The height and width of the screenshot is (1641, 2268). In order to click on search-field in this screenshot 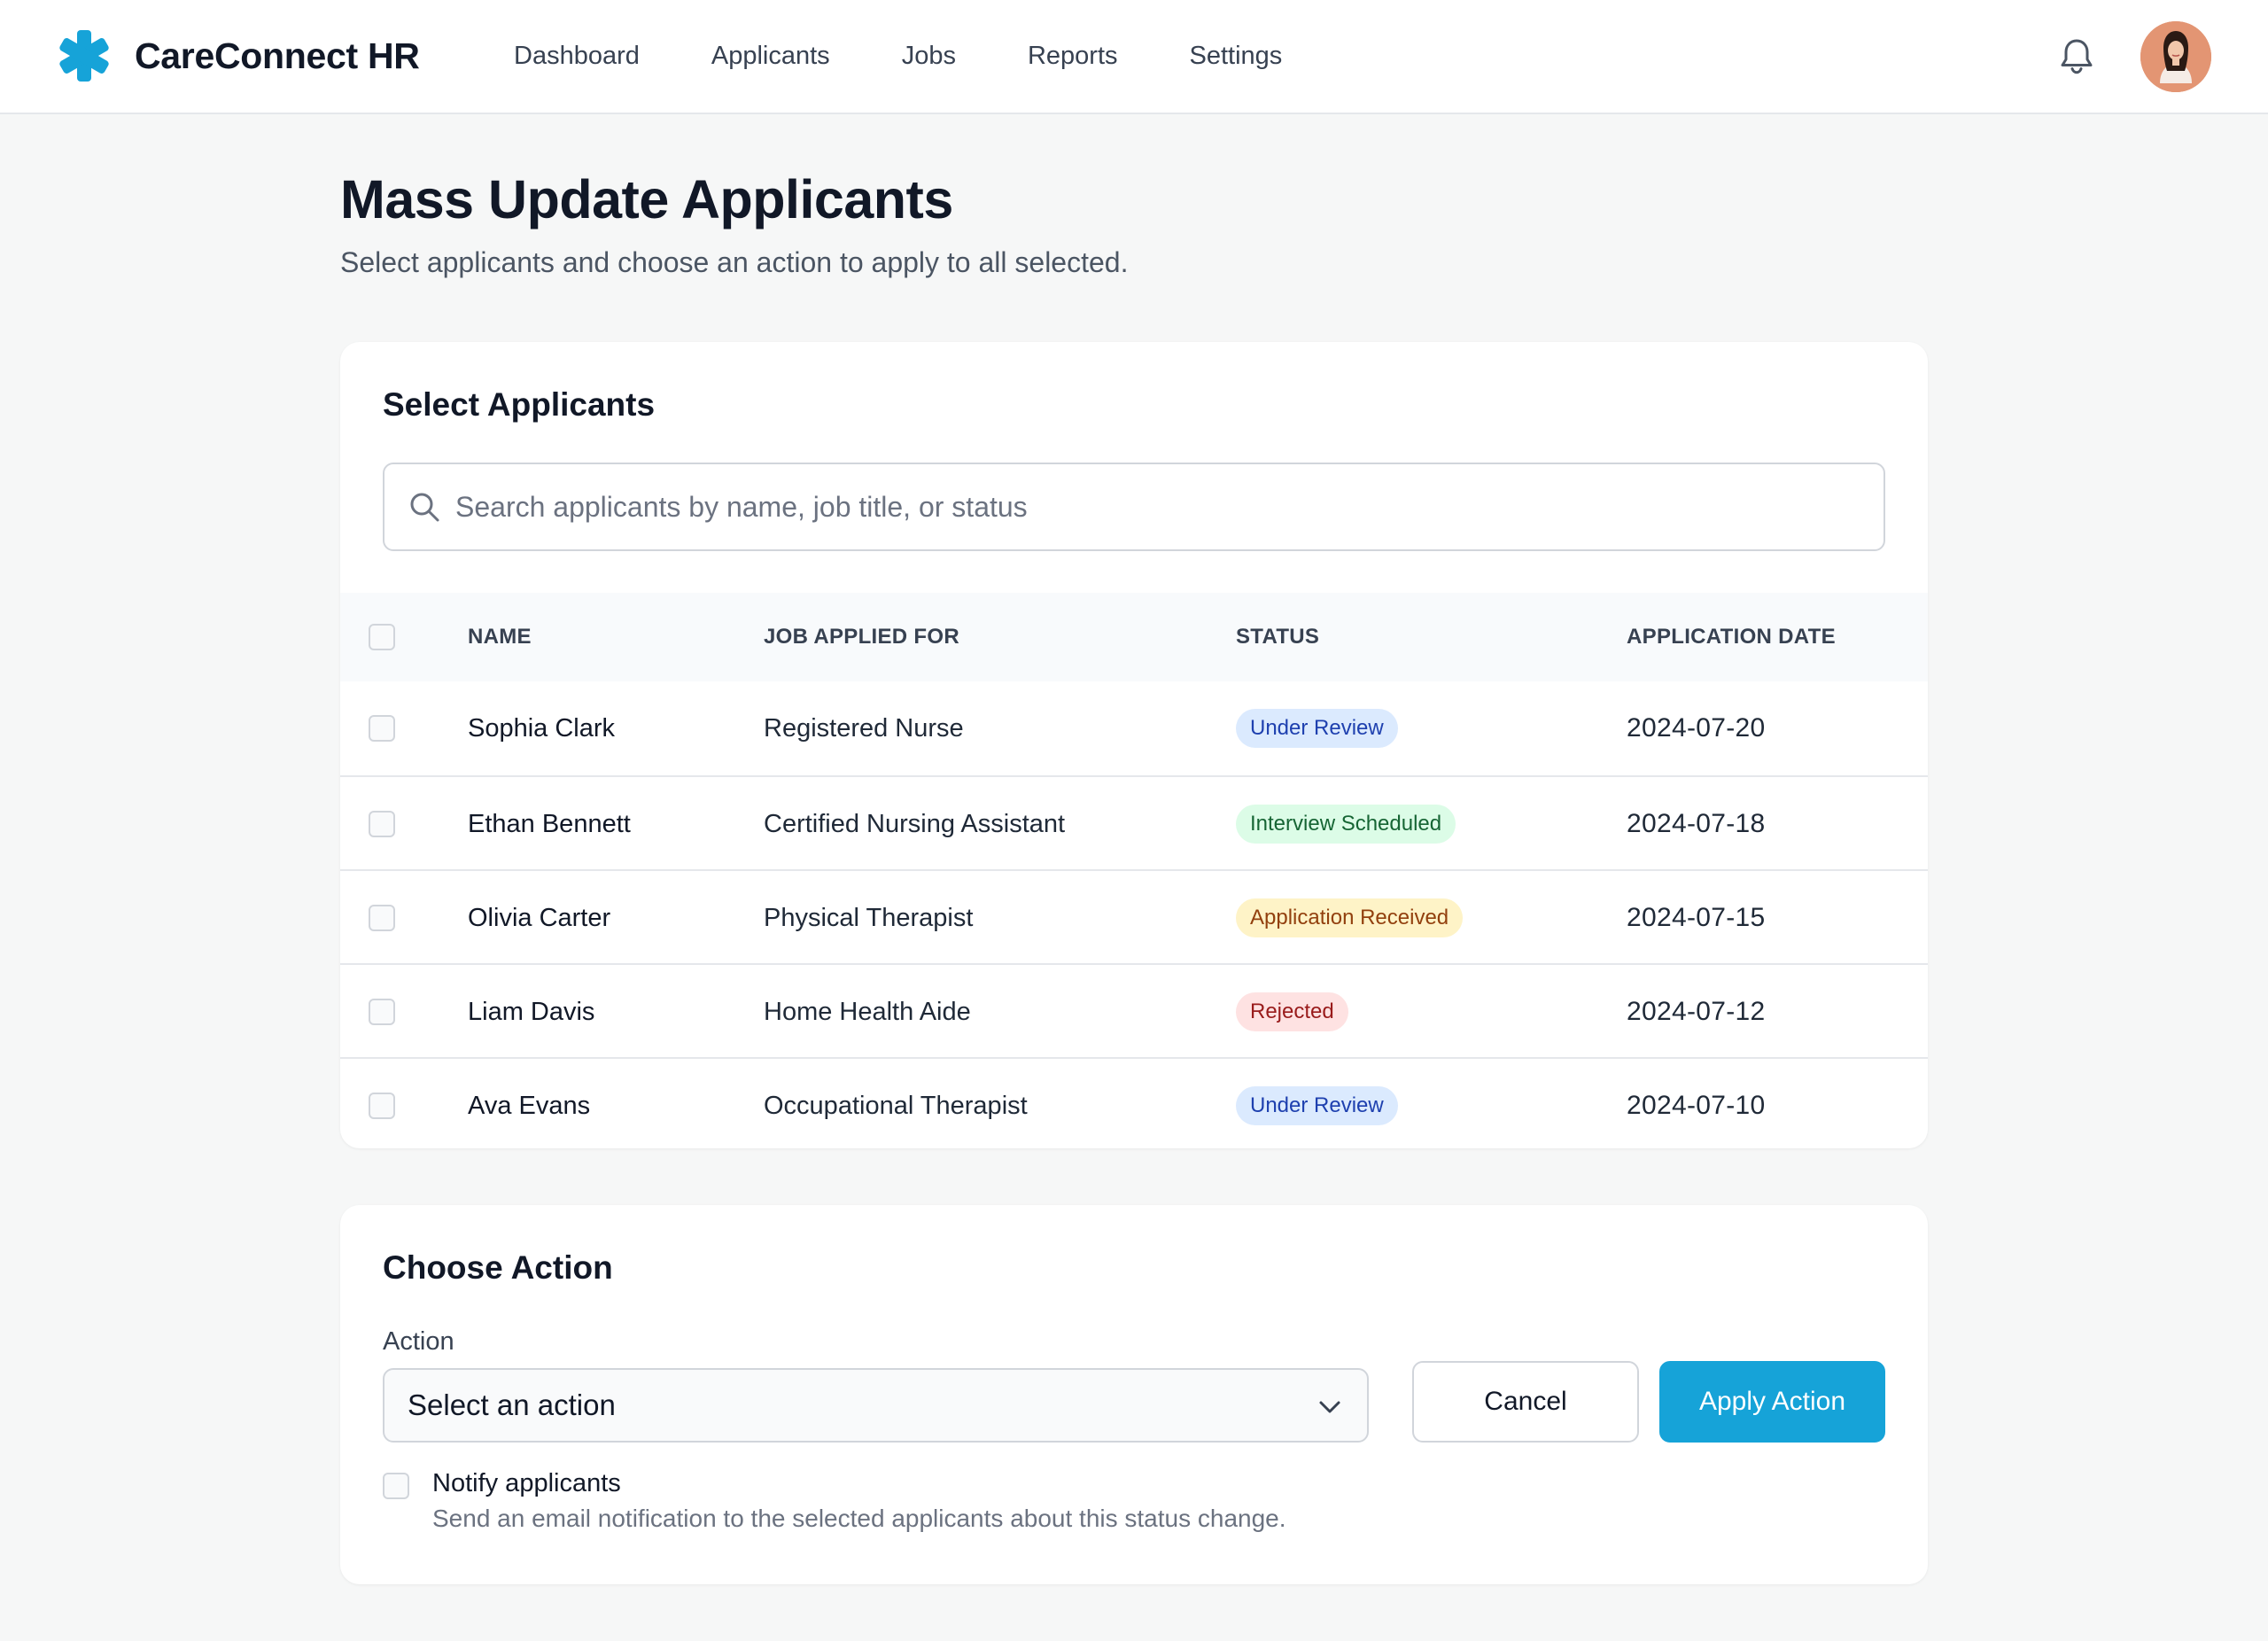, I will do `click(1134, 507)`.